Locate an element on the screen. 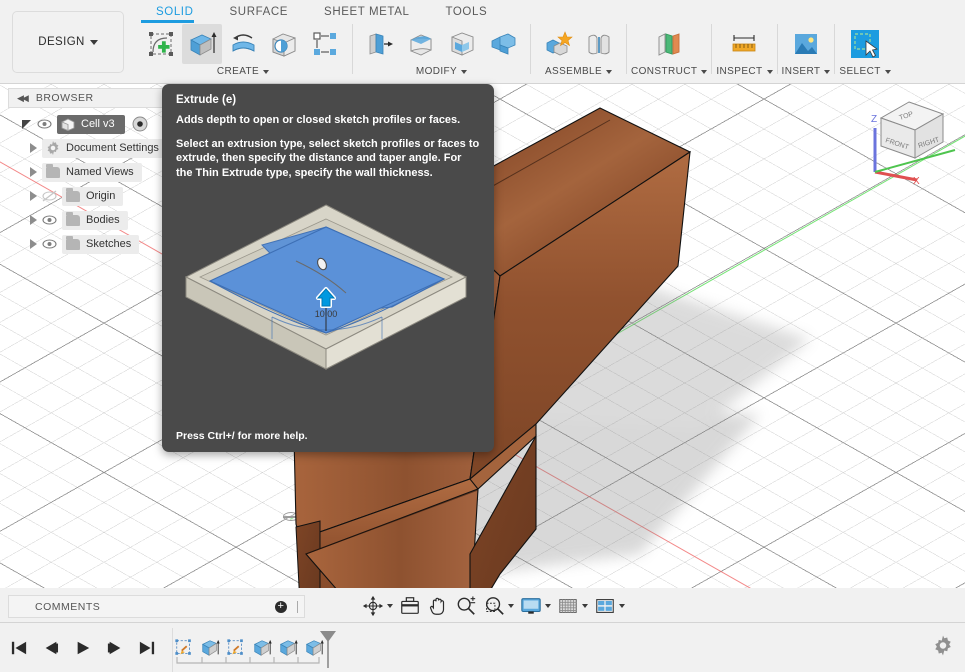  cell-v3-pill: Cell v3 is located at coordinates (91, 124).